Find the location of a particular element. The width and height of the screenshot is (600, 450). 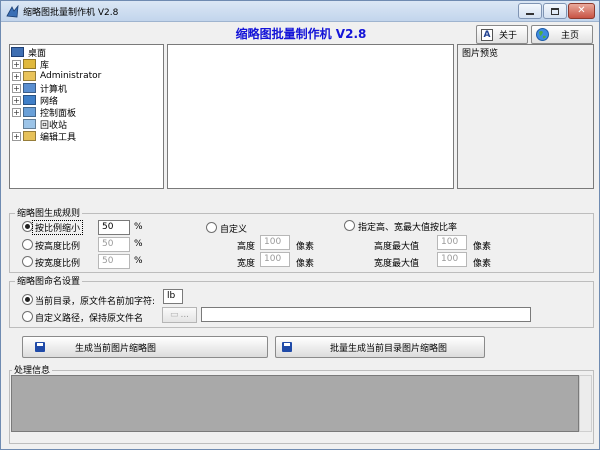

close-button: ✕ is located at coordinates (581, 11).